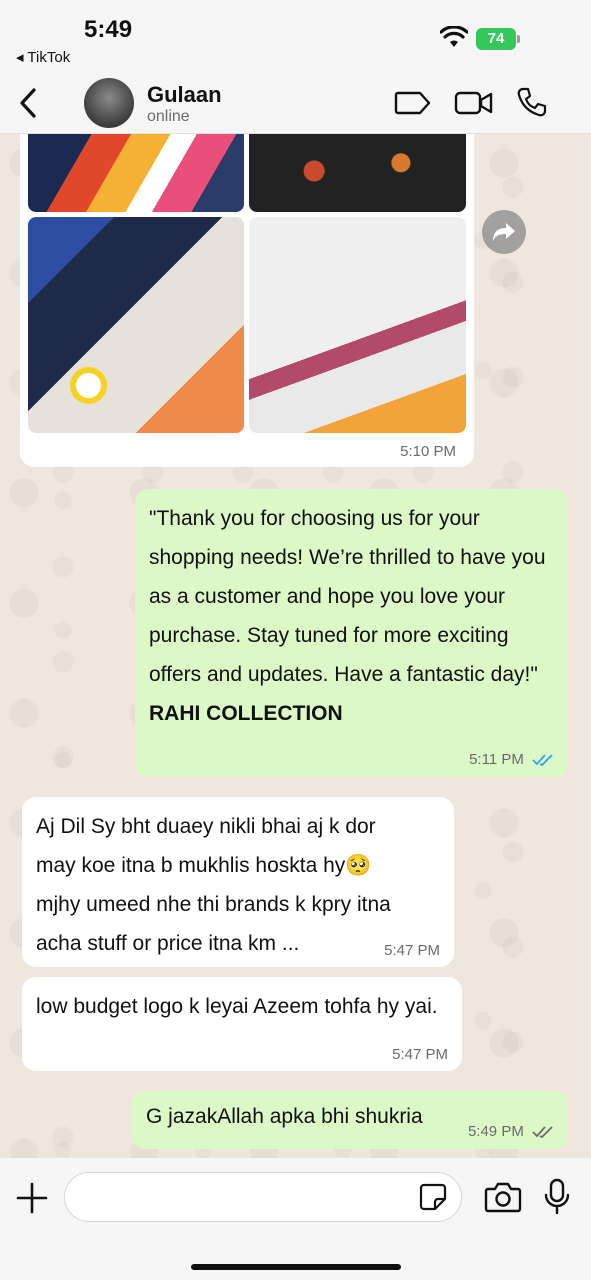  I want to click on composer-bar, so click(295, 1219).